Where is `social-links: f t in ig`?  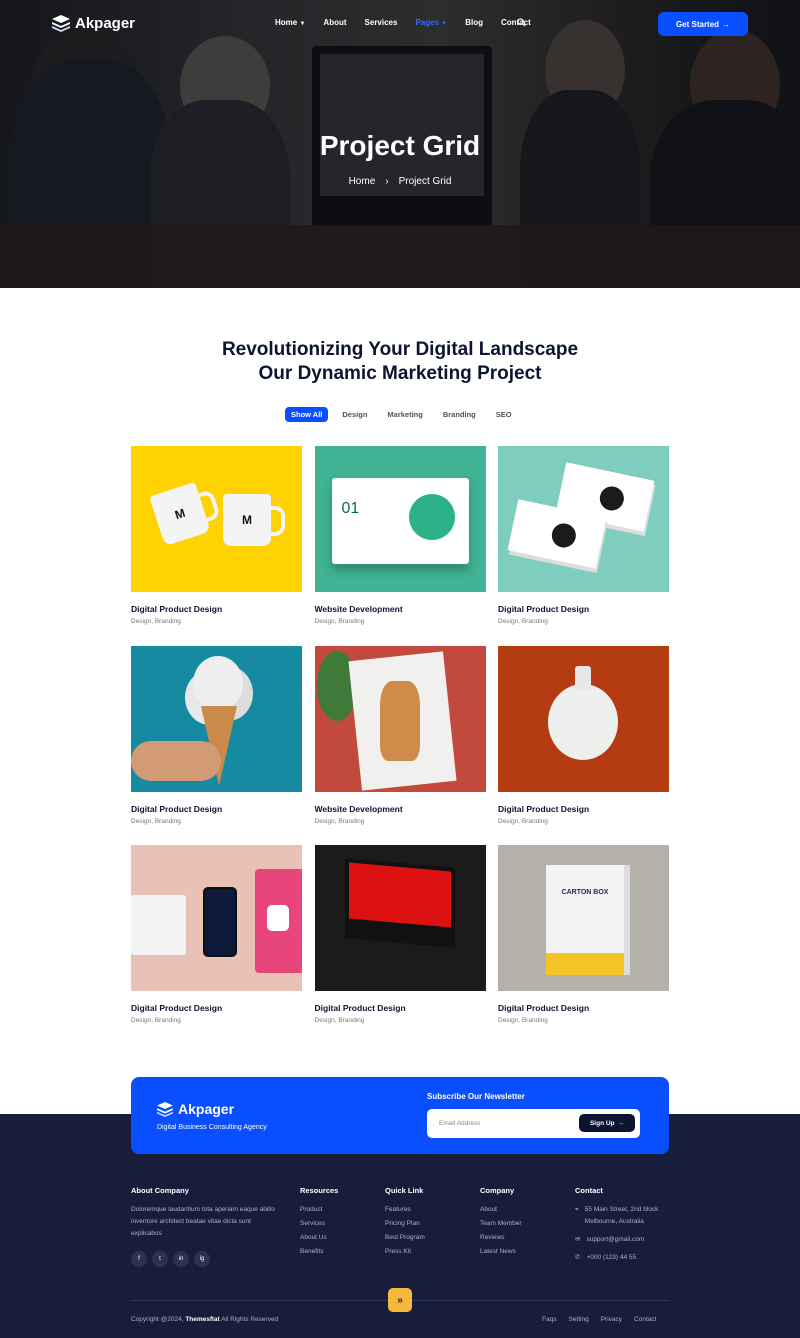 social-links: f t in ig is located at coordinates (170, 1259).